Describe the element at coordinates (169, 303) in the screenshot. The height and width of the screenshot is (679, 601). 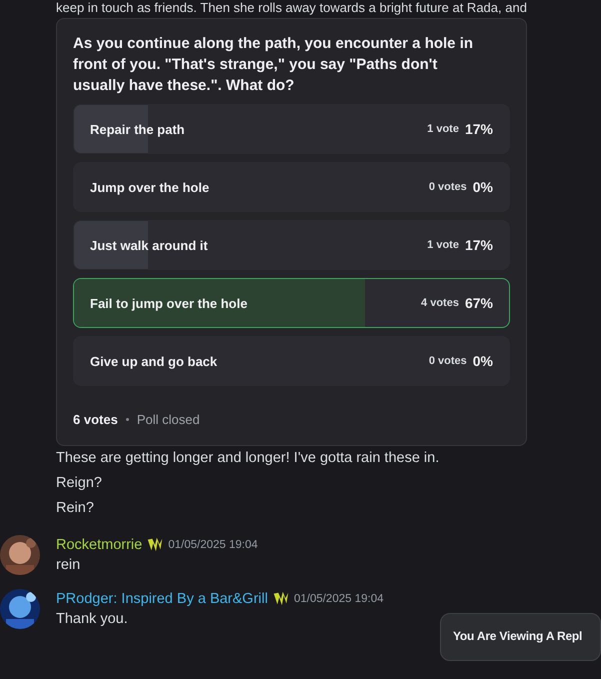
I see `option-label: Fail to jump over the hole` at that location.